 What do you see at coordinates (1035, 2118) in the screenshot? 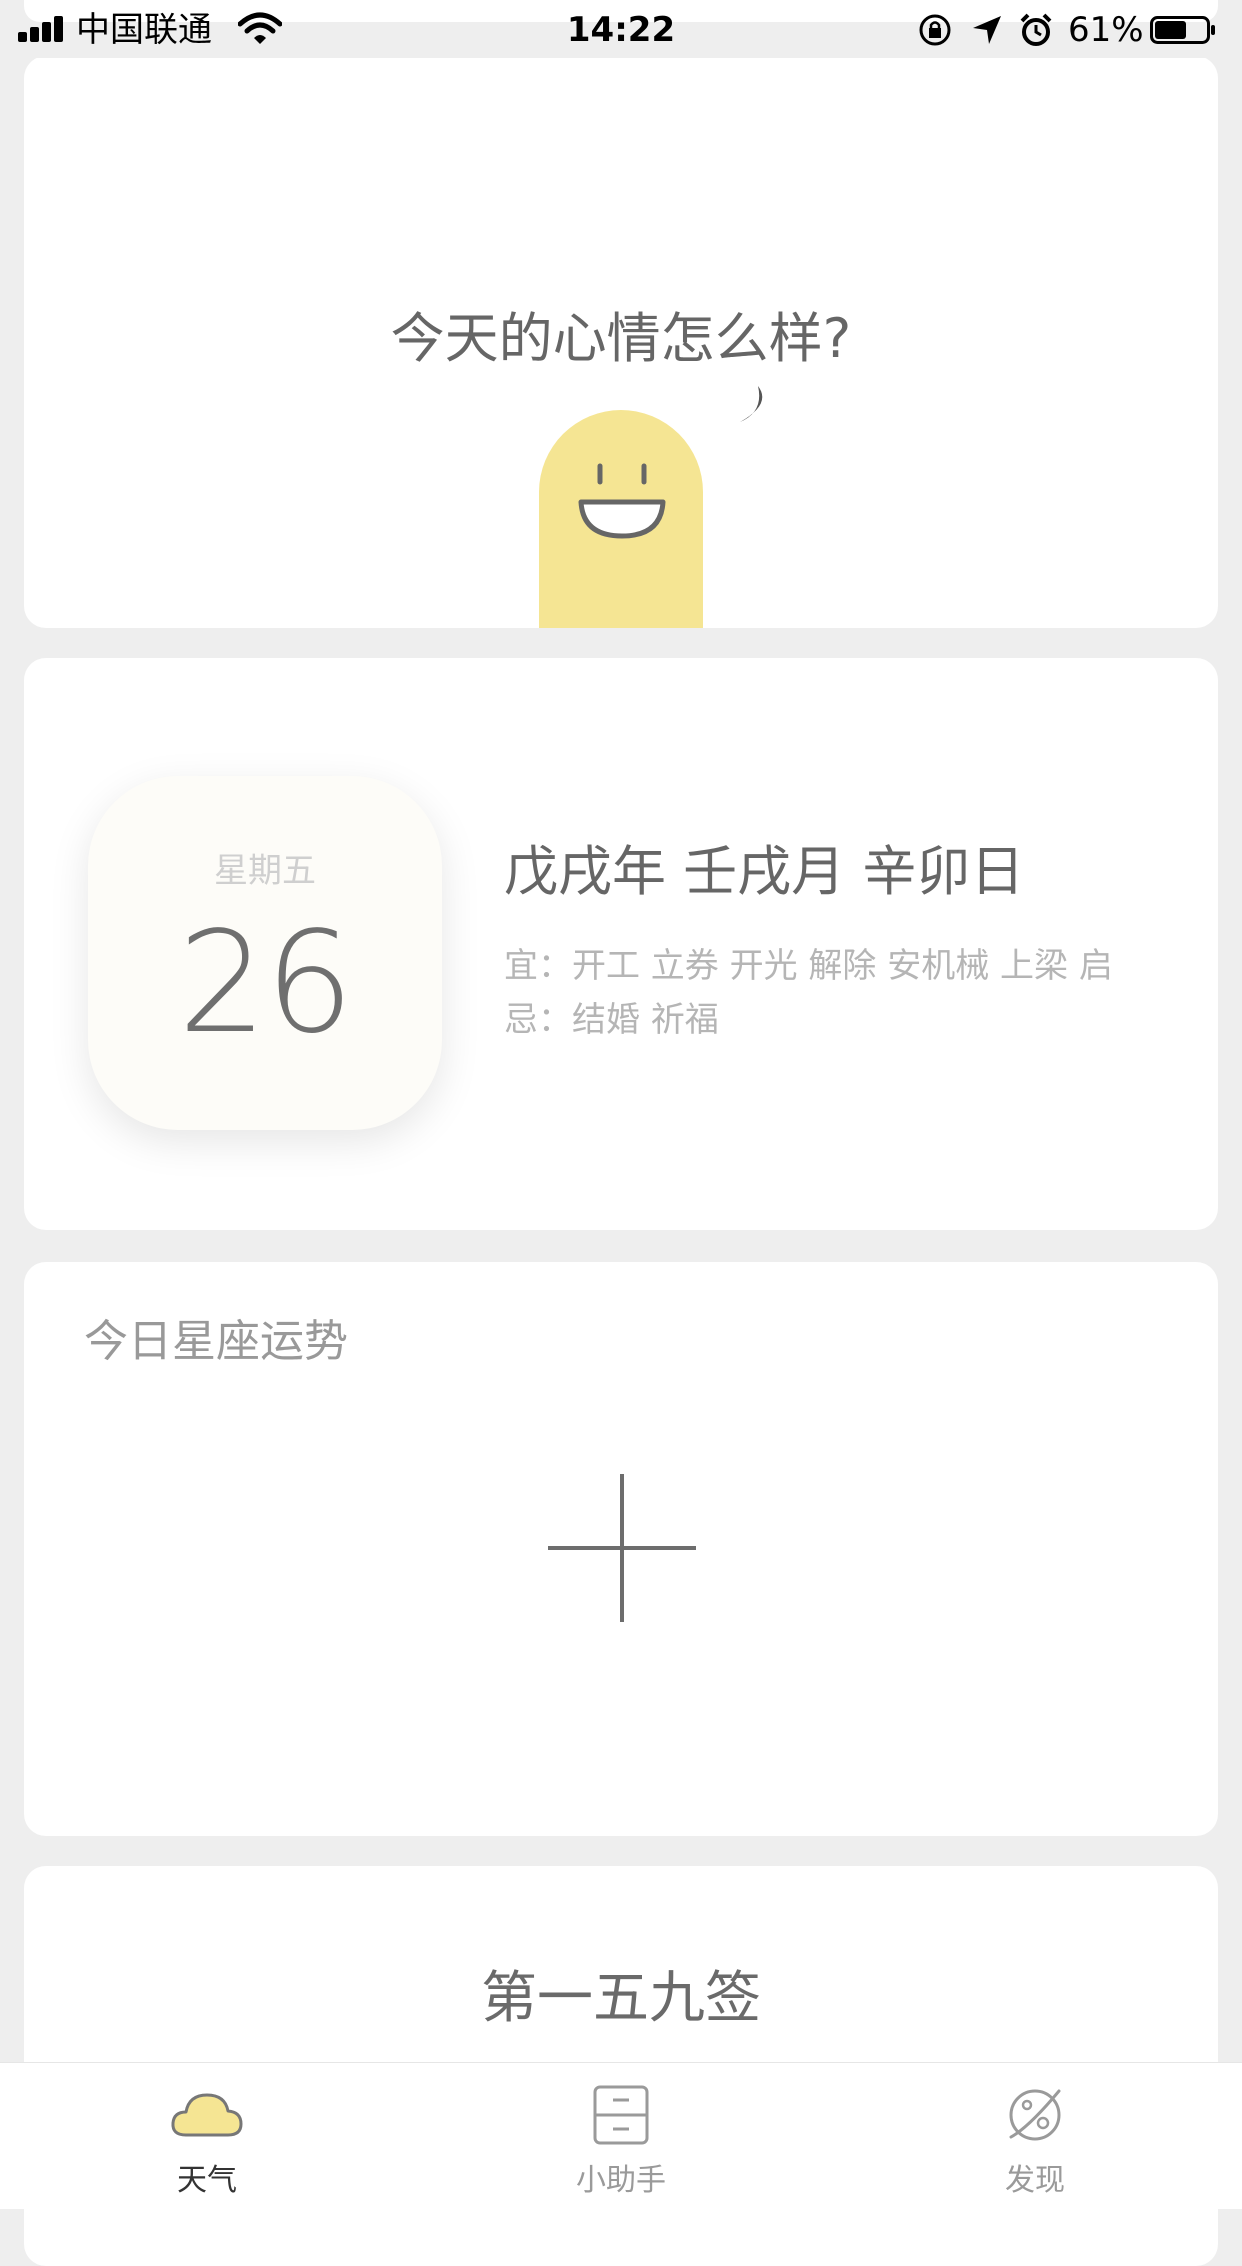
I see `planet-icon` at bounding box center [1035, 2118].